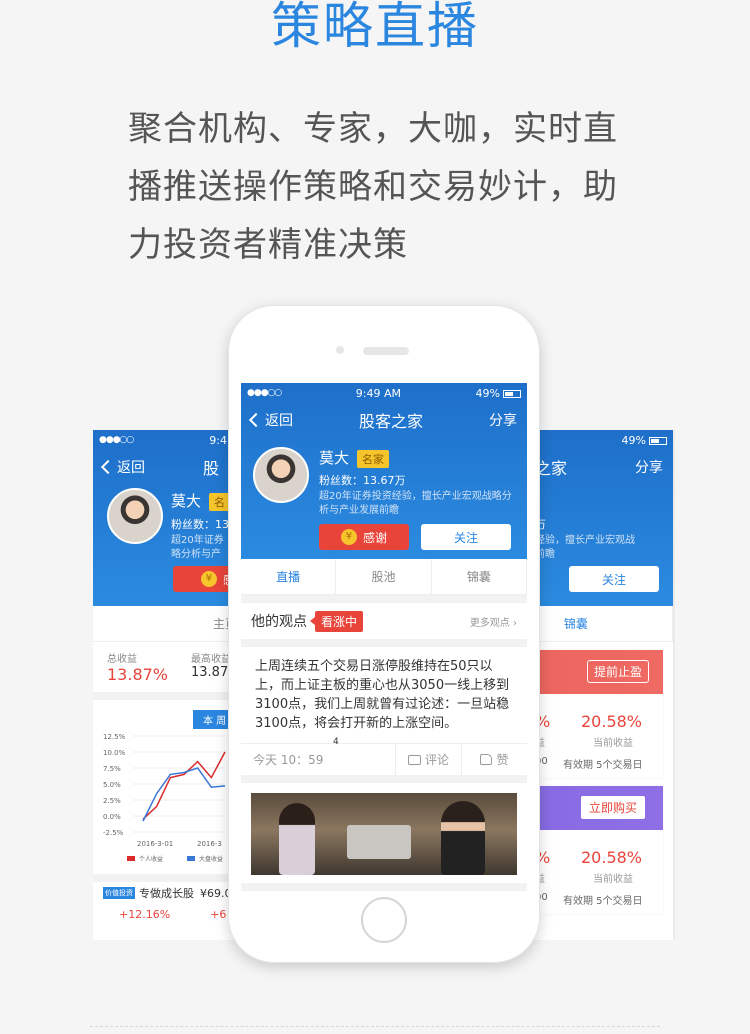 The width and height of the screenshot is (750, 1034). What do you see at coordinates (612, 807) in the screenshot?
I see `buy-now-button: 立即购买` at bounding box center [612, 807].